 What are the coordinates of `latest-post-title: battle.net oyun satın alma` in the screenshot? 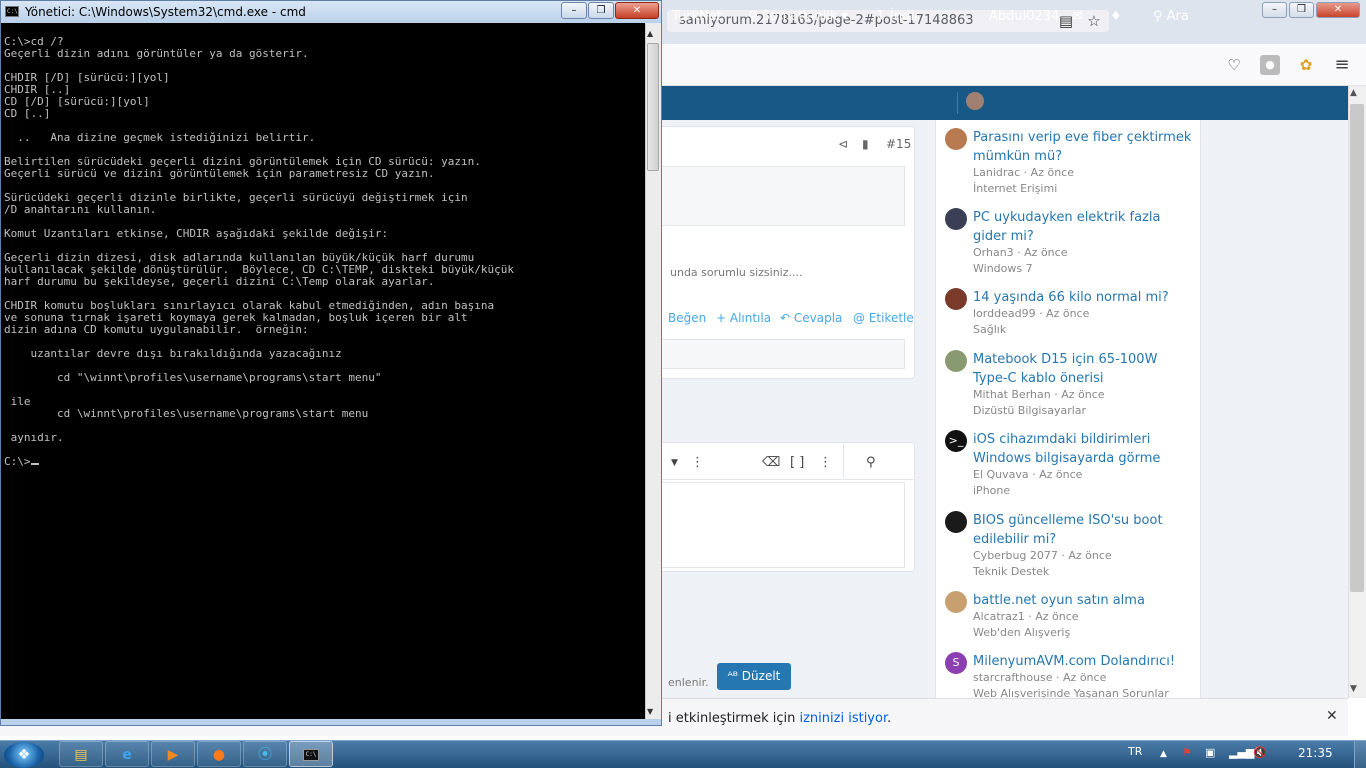 It's located at (1083, 600).